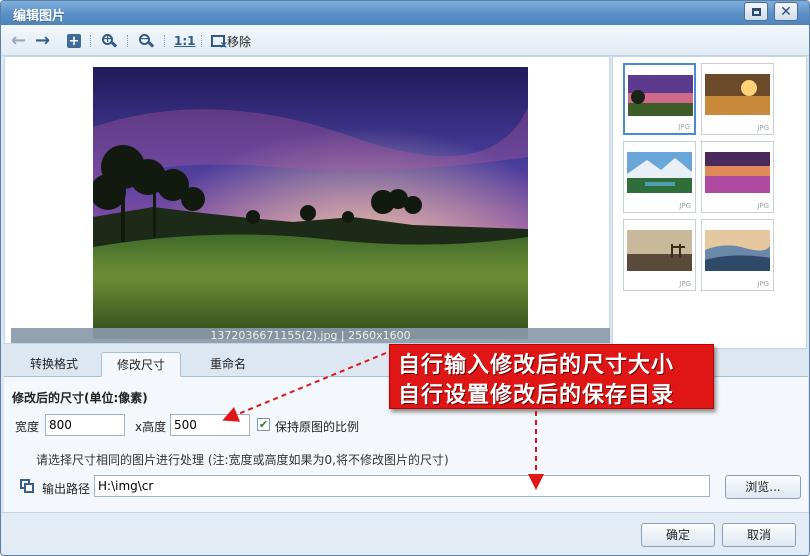 The width and height of the screenshot is (810, 556). What do you see at coordinates (737, 177) in the screenshot?
I see `thumbnail-4: JPG` at bounding box center [737, 177].